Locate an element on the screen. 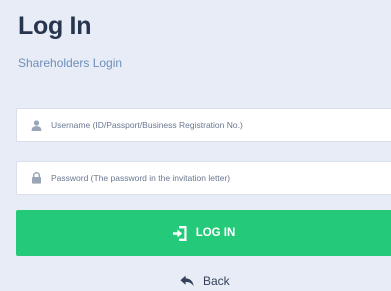 The height and width of the screenshot is (291, 391). page-title: Log In is located at coordinates (55, 26).